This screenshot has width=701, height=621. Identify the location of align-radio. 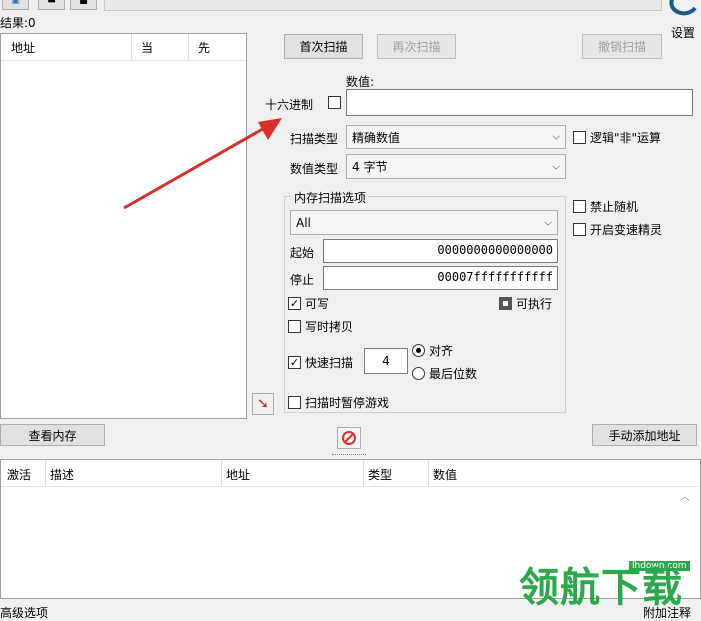
(418, 350).